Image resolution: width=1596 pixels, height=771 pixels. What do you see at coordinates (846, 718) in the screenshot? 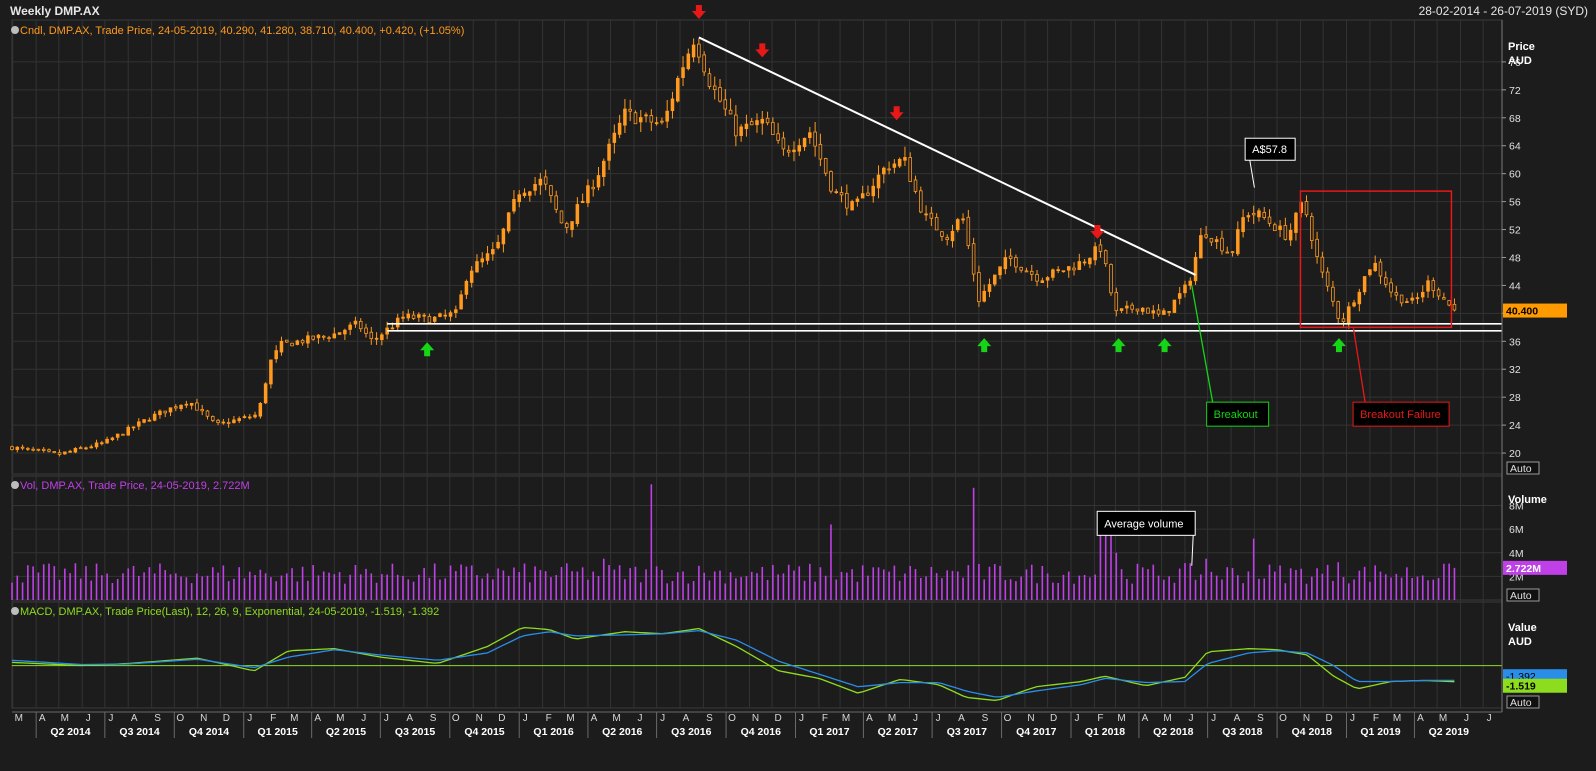
I see `month-tick-label: M` at bounding box center [846, 718].